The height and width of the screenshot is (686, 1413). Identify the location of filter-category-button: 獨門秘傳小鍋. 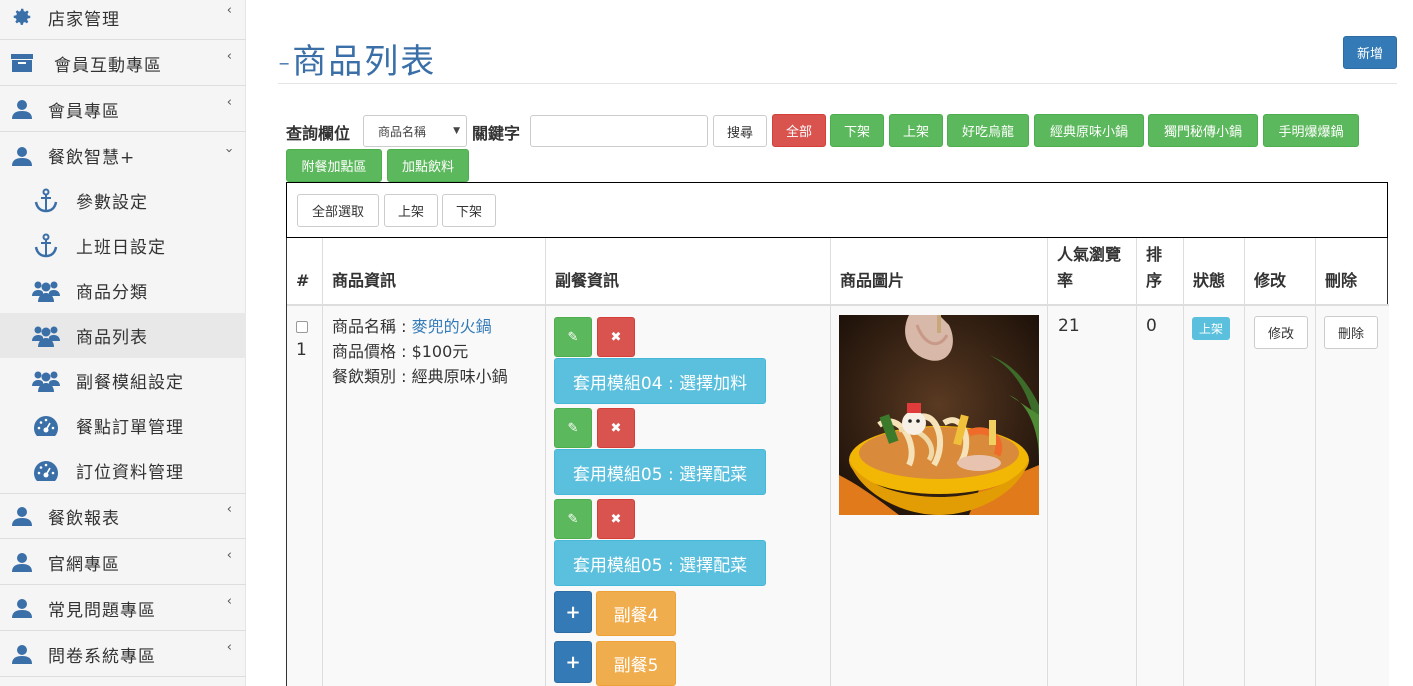
(1203, 130).